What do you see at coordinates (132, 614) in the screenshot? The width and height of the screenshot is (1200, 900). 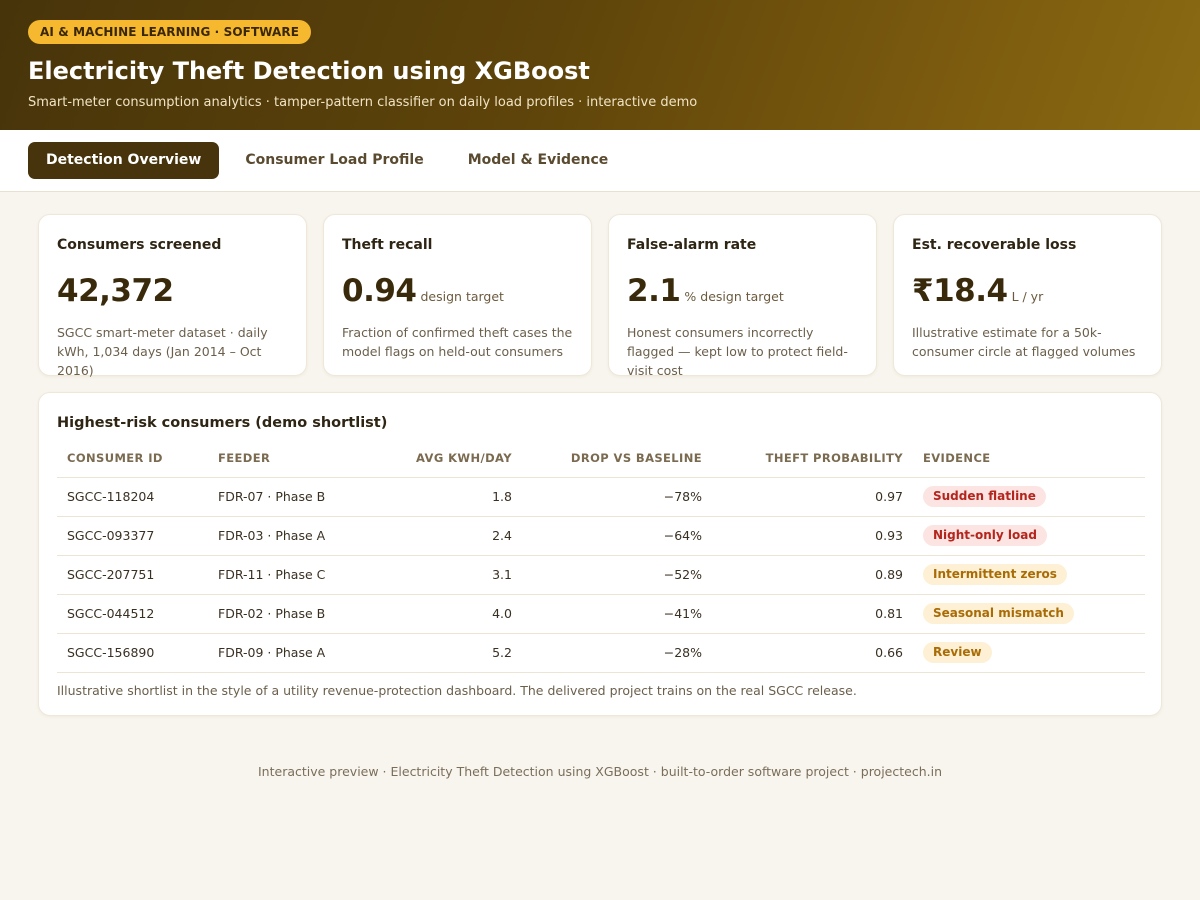 I see `consumer-id-cell: SGCC-044512` at bounding box center [132, 614].